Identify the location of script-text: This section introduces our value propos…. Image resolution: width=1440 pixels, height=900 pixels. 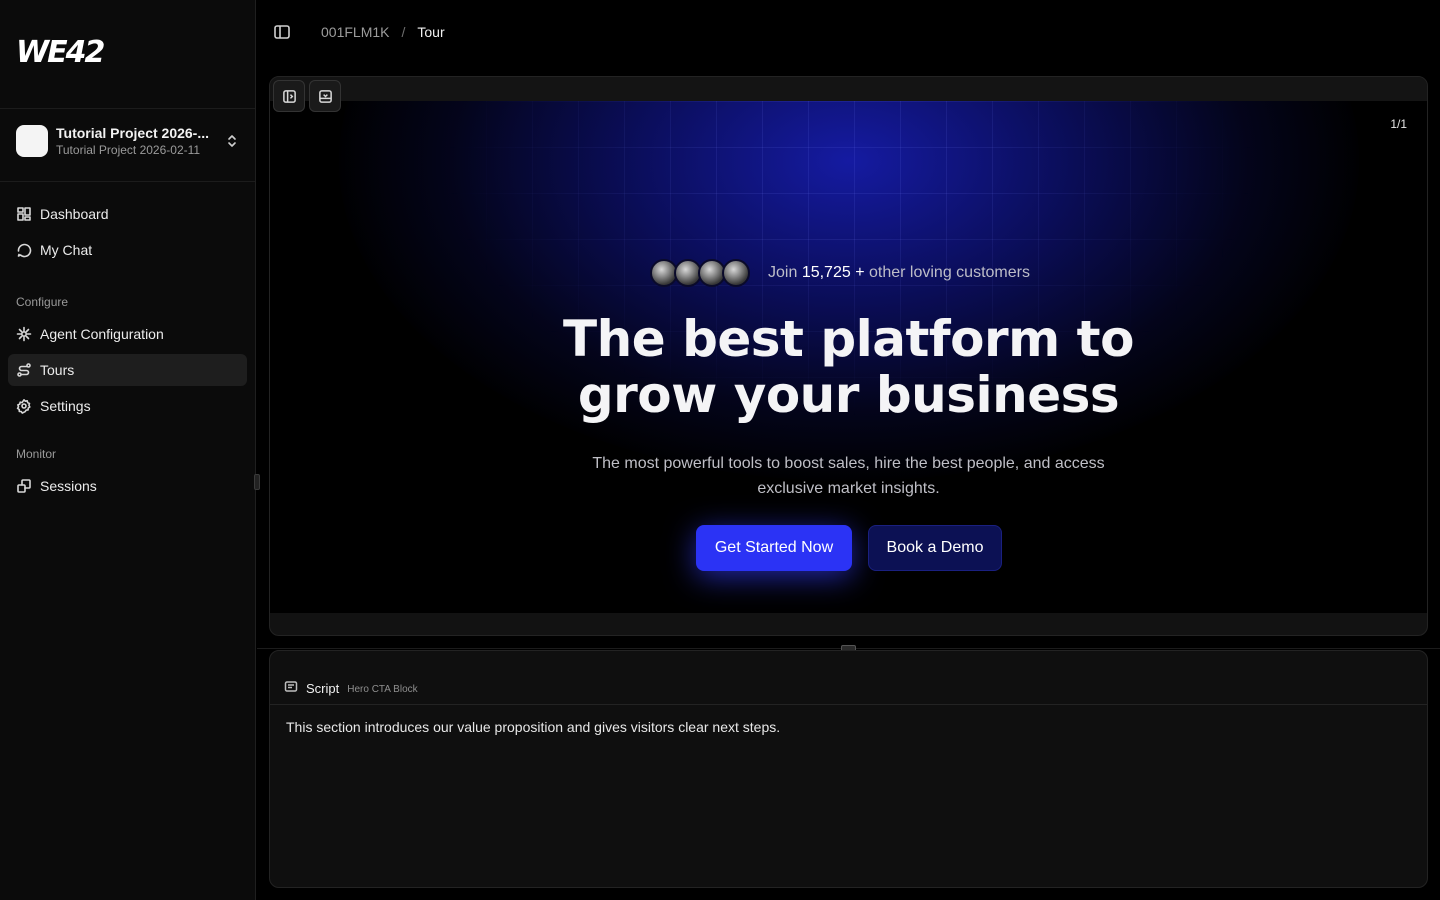
(533, 727).